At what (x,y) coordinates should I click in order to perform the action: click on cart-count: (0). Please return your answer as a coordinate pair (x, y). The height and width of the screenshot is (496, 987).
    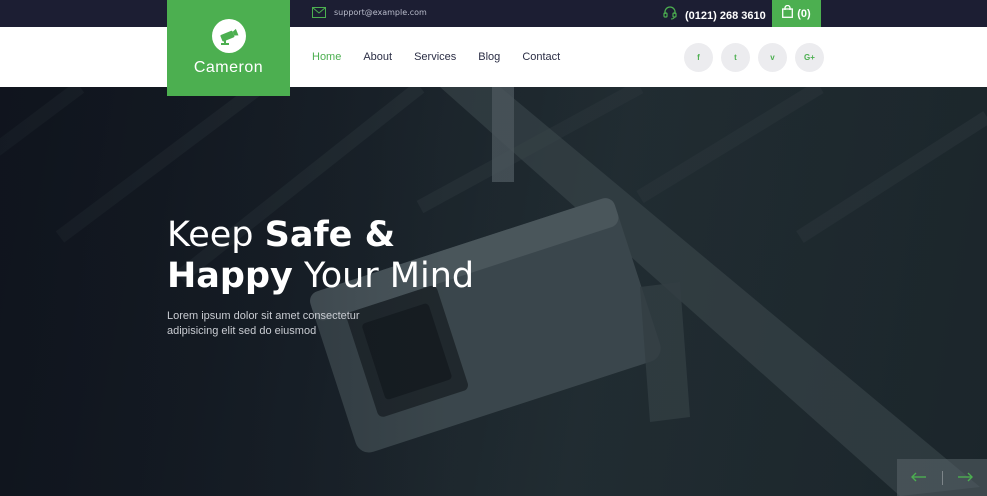
    Looking at the image, I should click on (804, 13).